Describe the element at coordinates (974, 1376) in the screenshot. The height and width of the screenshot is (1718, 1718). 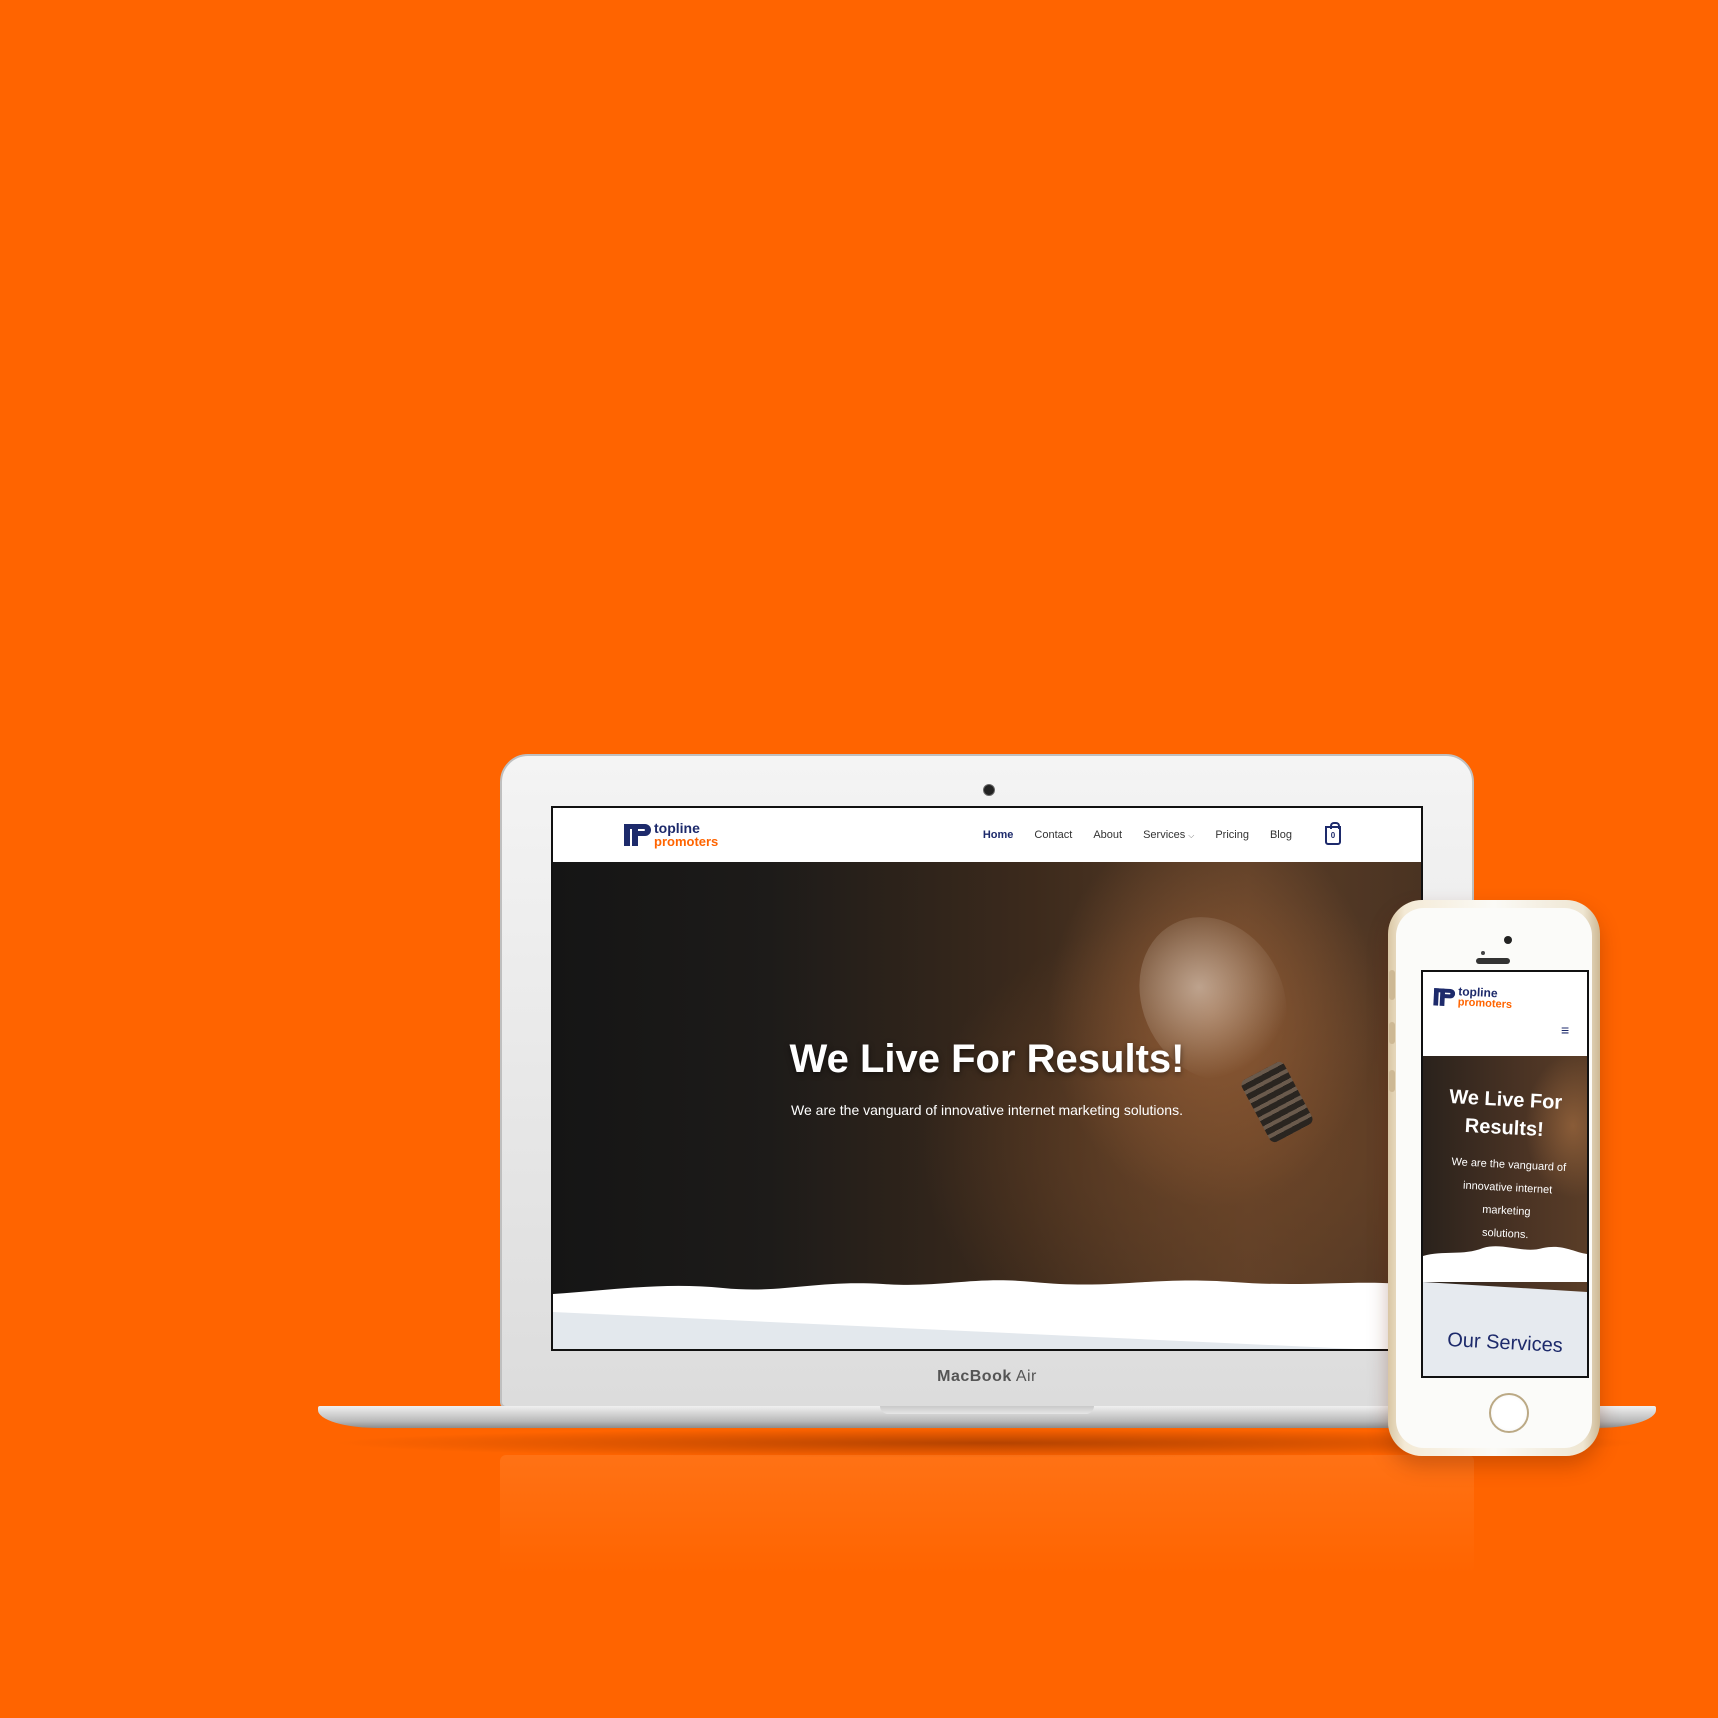
I see `laptop-brand-bold: MacBook` at that location.